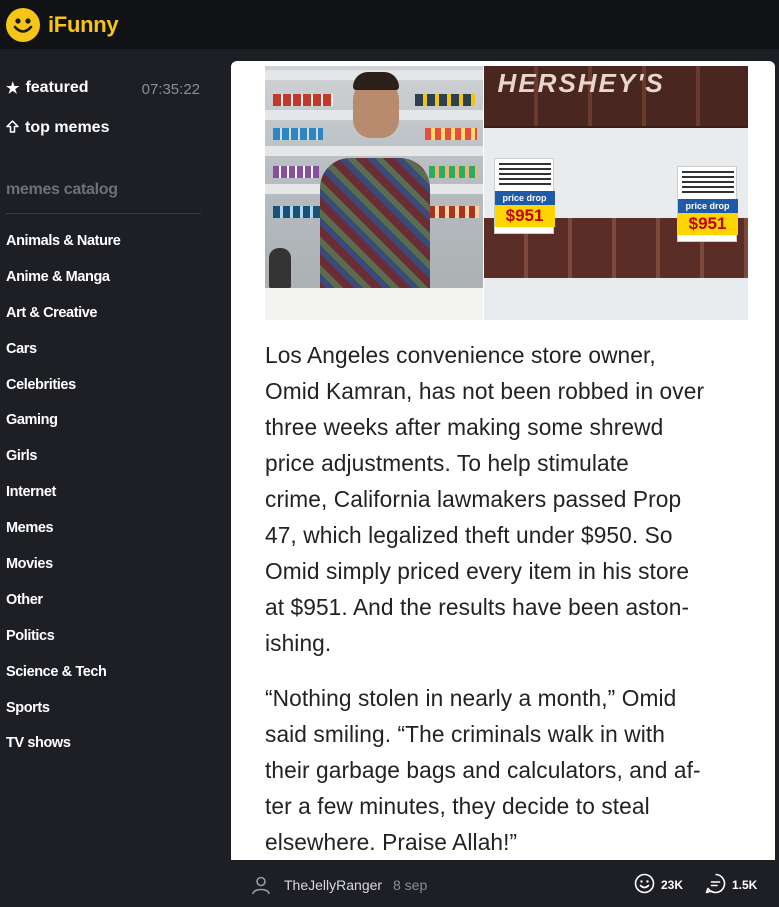 Image resolution: width=779 pixels, height=907 pixels. I want to click on article-line: ishing., so click(298, 643).